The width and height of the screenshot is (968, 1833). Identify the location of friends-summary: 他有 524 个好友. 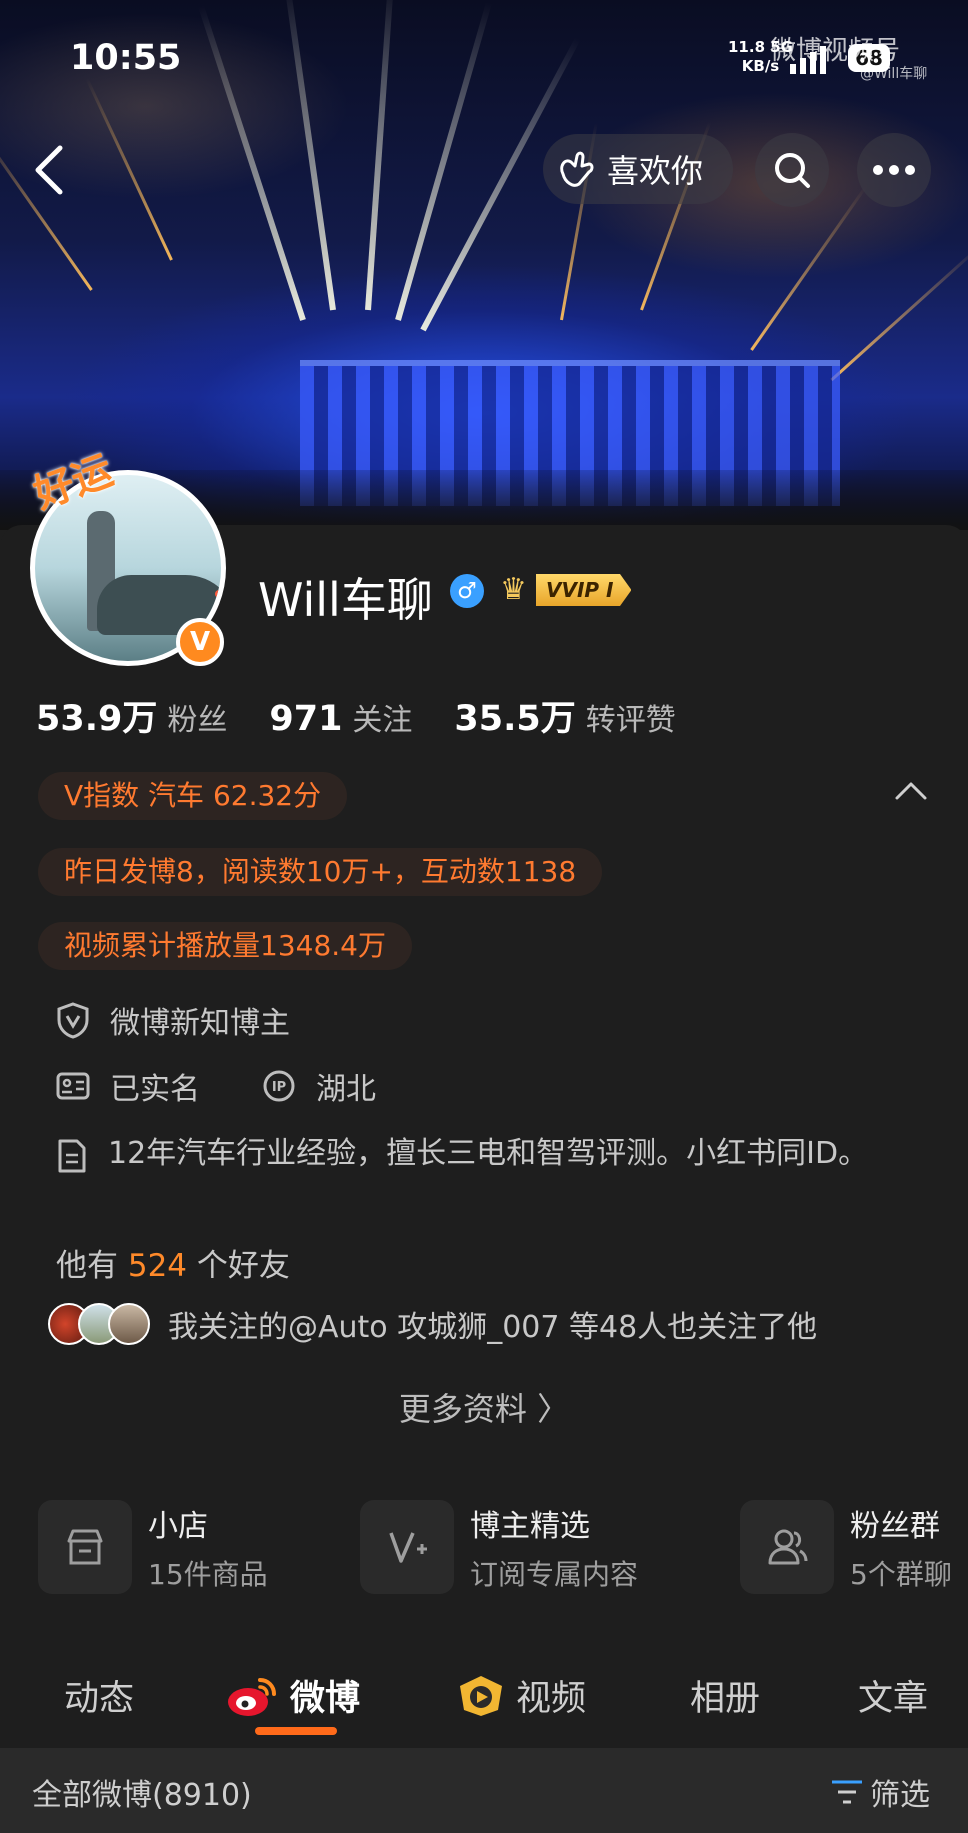
(173, 1262).